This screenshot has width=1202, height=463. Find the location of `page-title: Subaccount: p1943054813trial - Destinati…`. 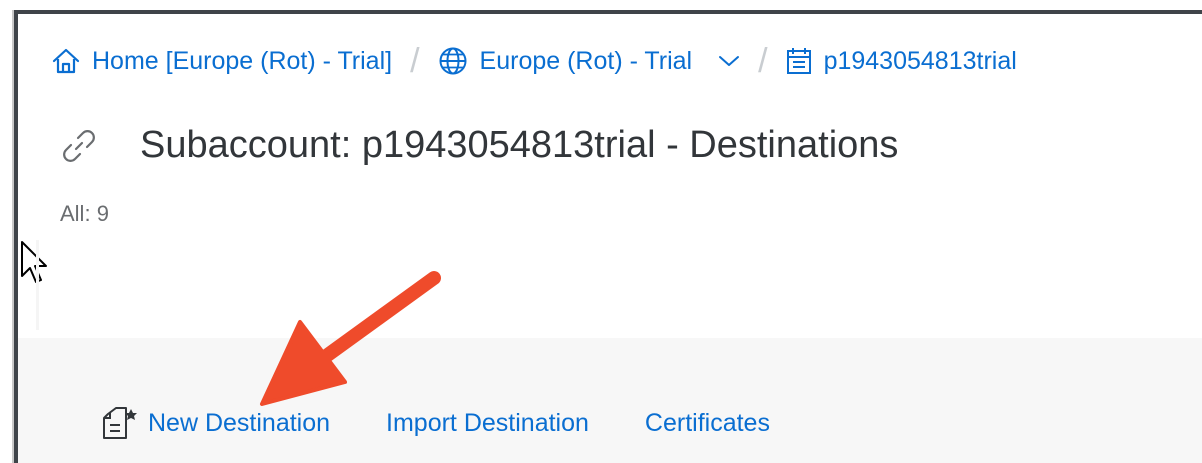

page-title: Subaccount: p1943054813trial - Destinati… is located at coordinates (519, 145).